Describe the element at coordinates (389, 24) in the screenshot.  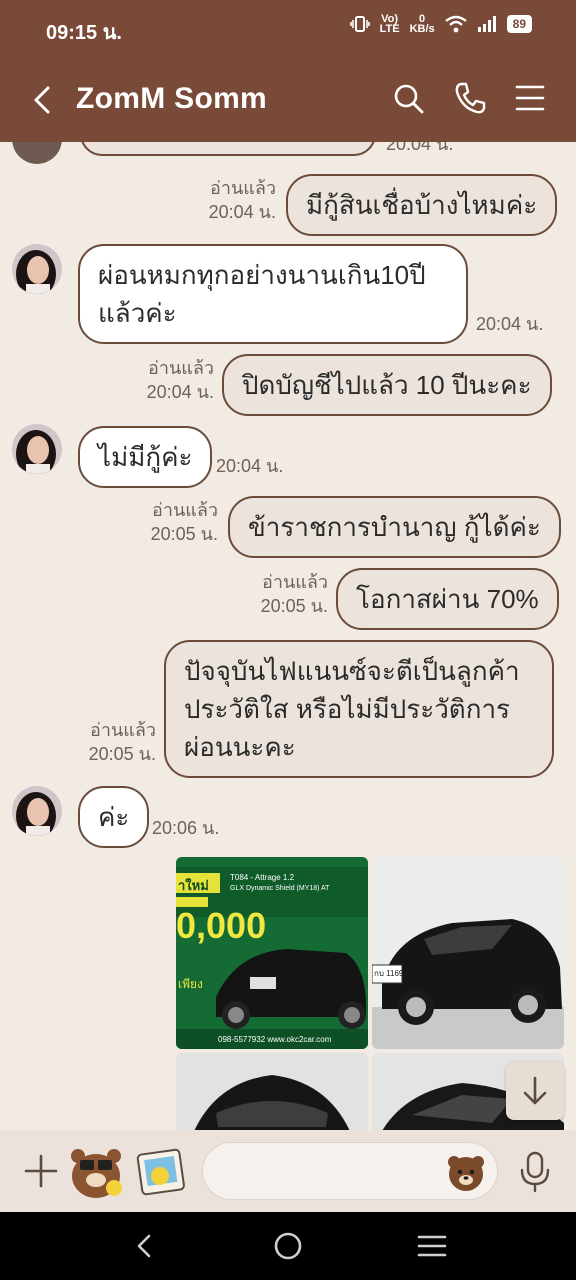
I see `volte-indicator: Vo) LTE` at that location.